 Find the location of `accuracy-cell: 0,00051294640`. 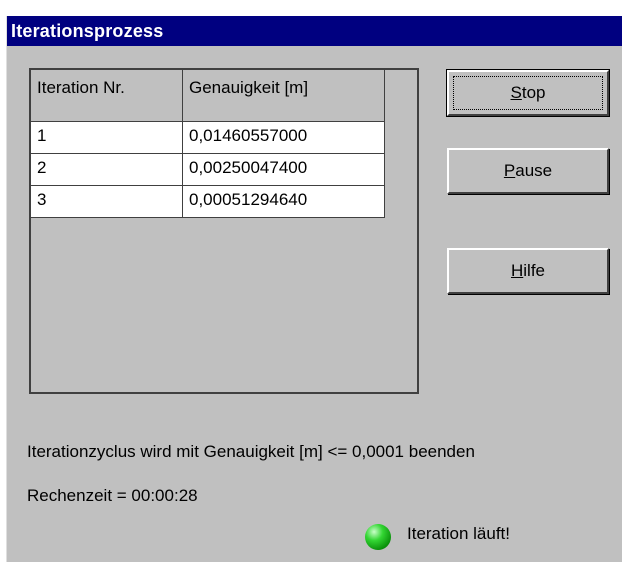

accuracy-cell: 0,00051294640 is located at coordinates (284, 202).